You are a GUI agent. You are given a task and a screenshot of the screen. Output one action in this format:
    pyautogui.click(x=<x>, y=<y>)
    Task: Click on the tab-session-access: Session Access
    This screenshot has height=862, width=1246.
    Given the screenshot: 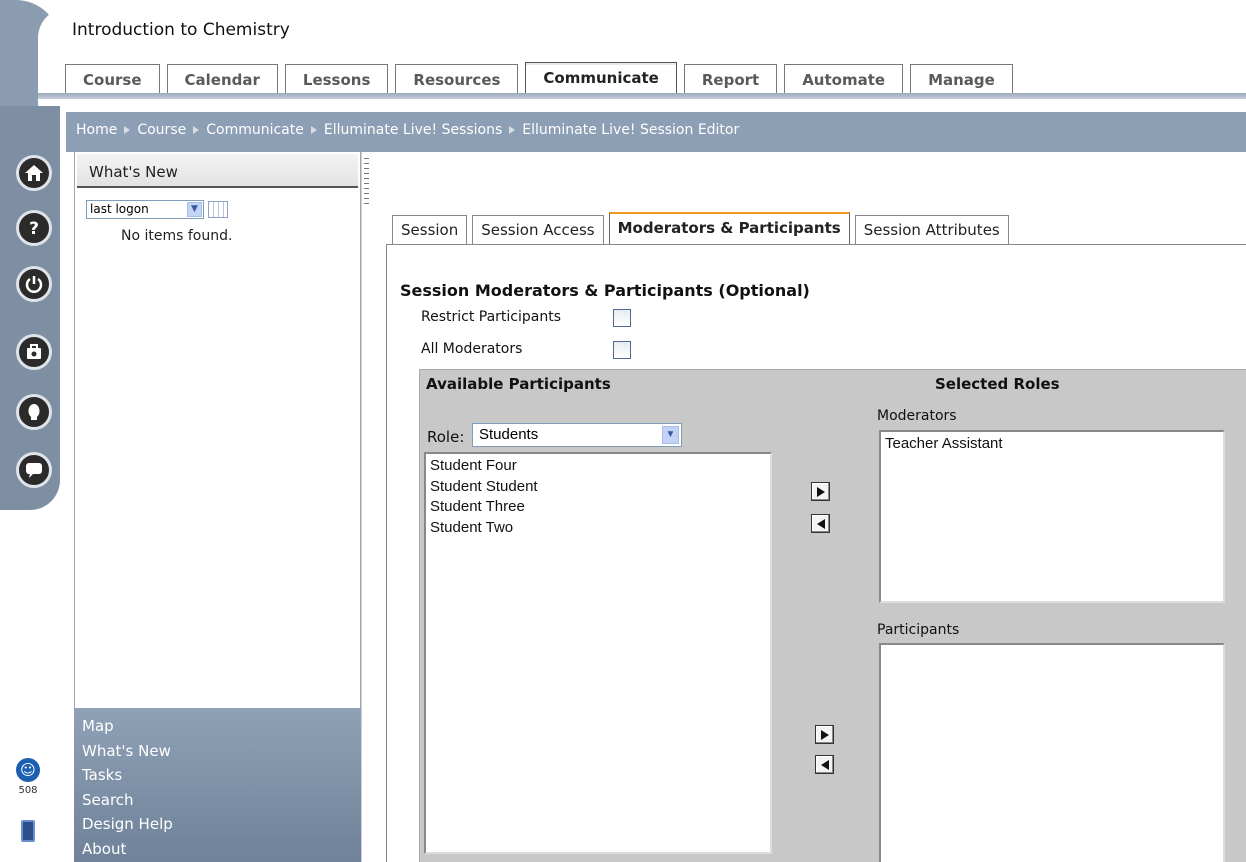 What is the action you would take?
    pyautogui.click(x=538, y=229)
    